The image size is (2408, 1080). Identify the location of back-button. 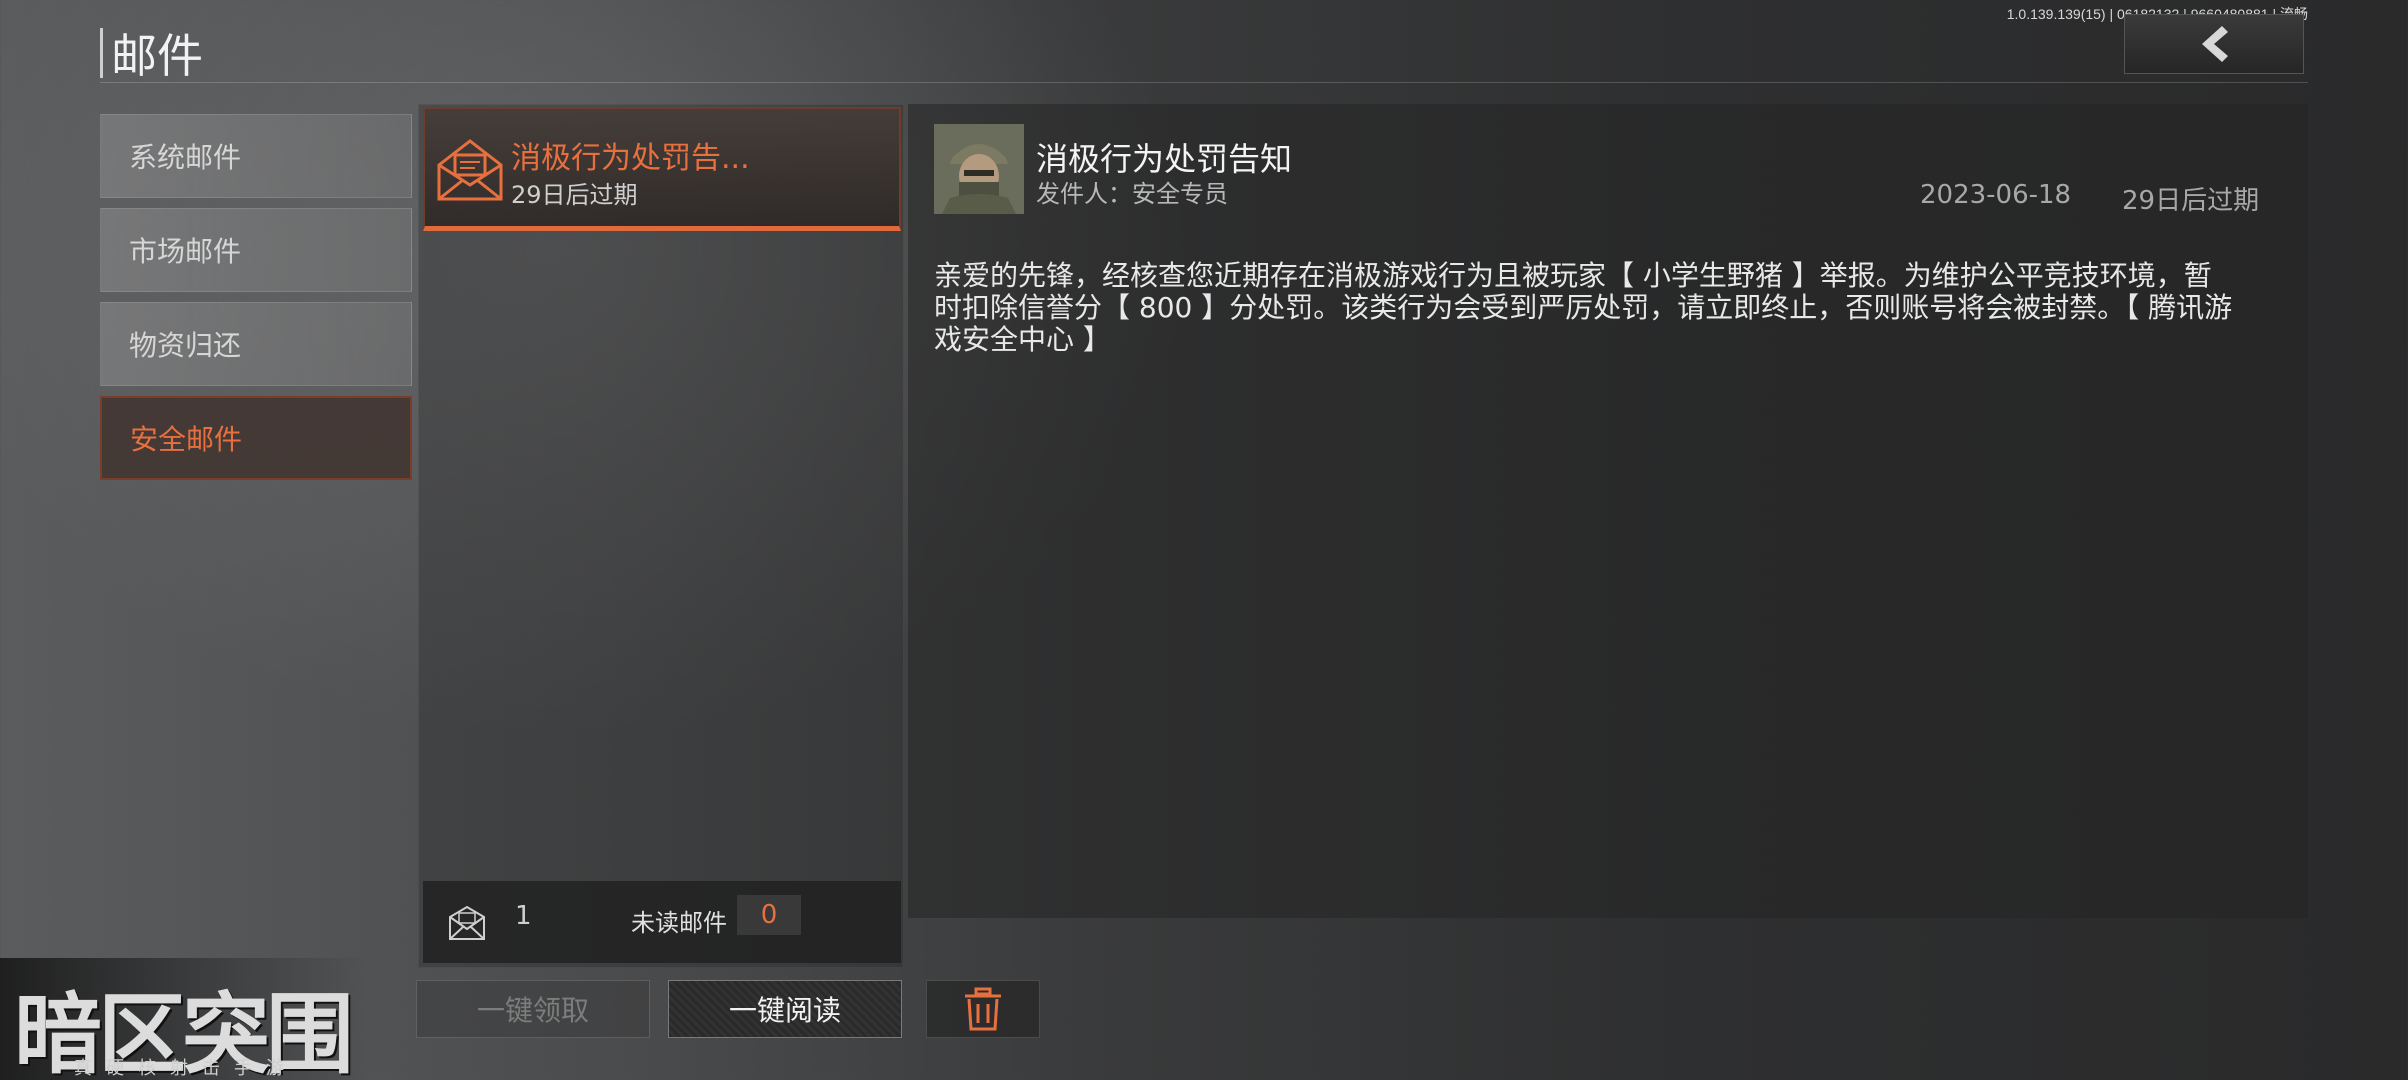
(2214, 44).